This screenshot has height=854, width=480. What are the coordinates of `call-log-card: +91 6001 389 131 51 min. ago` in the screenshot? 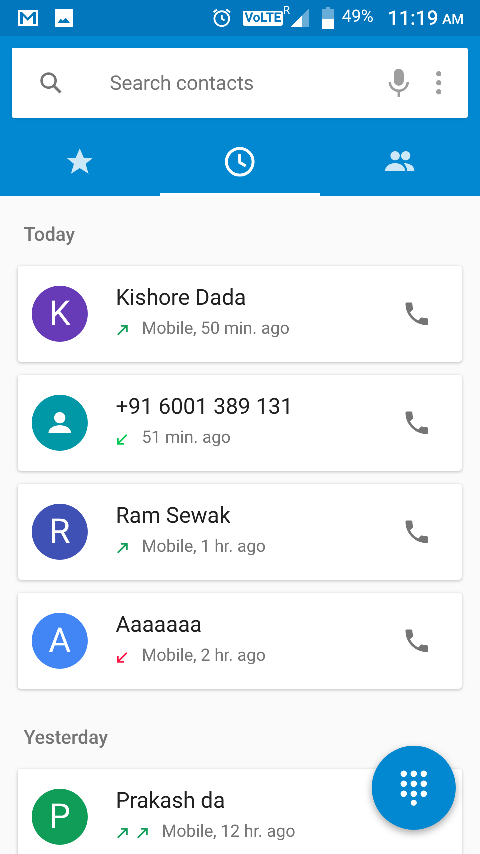 It's located at (240, 423).